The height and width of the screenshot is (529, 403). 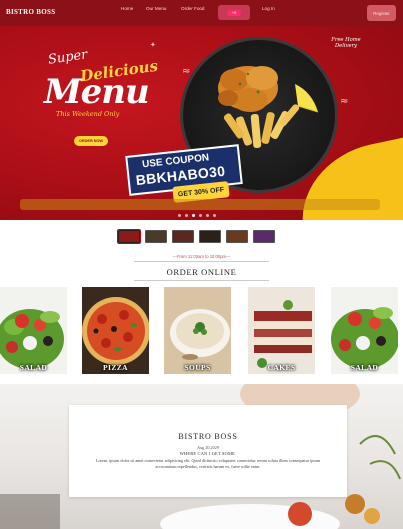 What do you see at coordinates (193, 8) in the screenshot?
I see `nav-link-order-food: Order Food` at bounding box center [193, 8].